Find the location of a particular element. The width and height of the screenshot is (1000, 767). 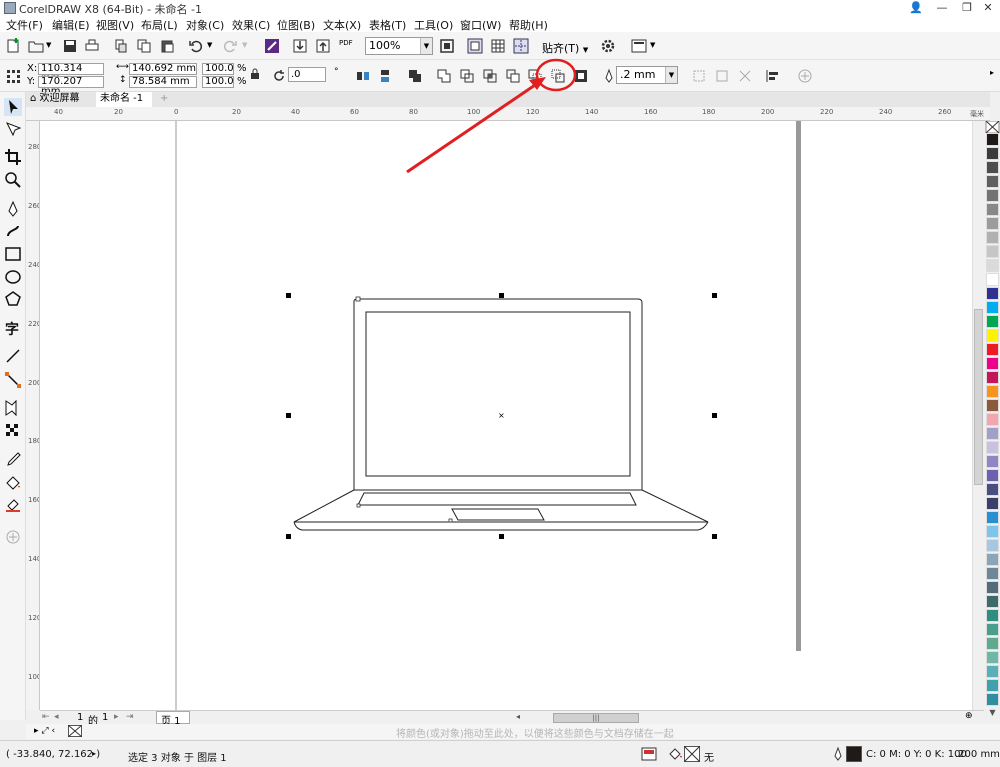

object-width-field: 140.692 mm is located at coordinates (163, 69).